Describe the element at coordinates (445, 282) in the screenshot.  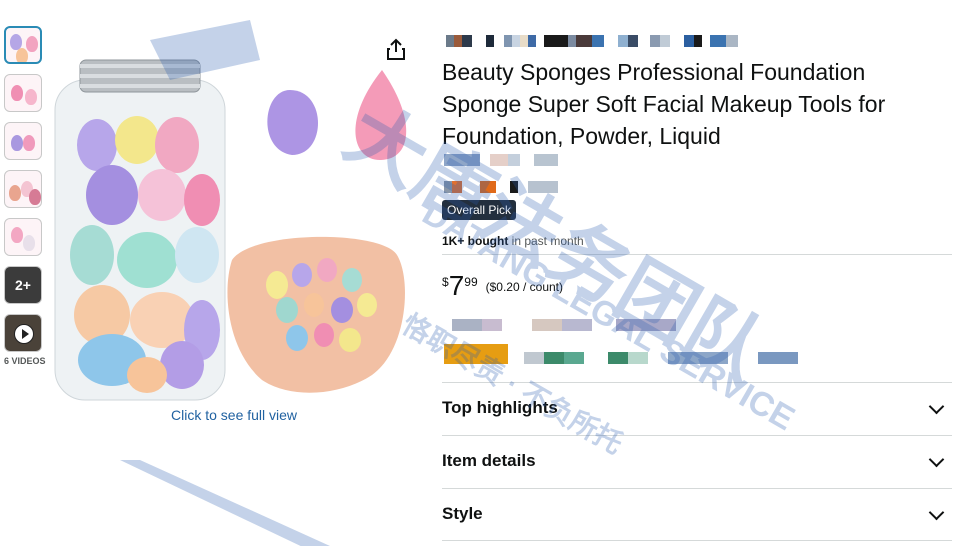
I see `price-symbol: $` at that location.